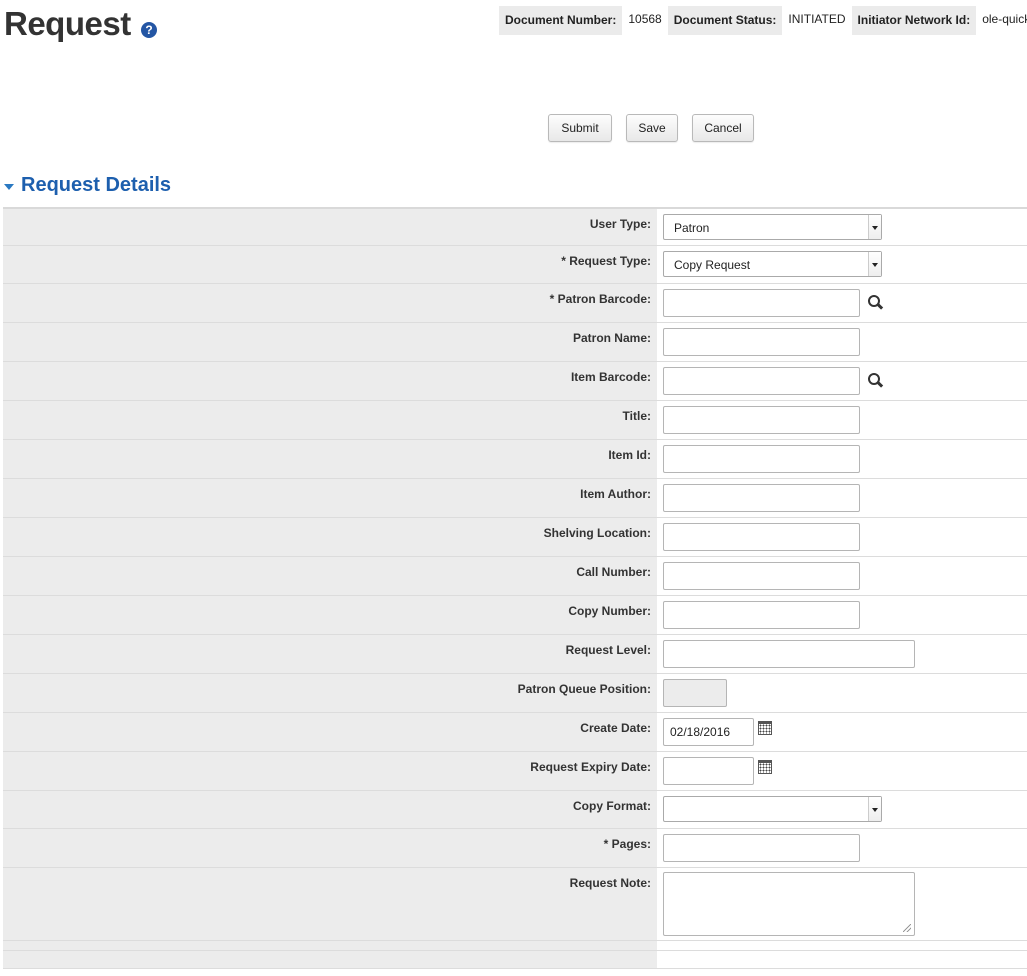 The image size is (1027, 976). What do you see at coordinates (515, 420) in the screenshot?
I see `row-title: Title:` at bounding box center [515, 420].